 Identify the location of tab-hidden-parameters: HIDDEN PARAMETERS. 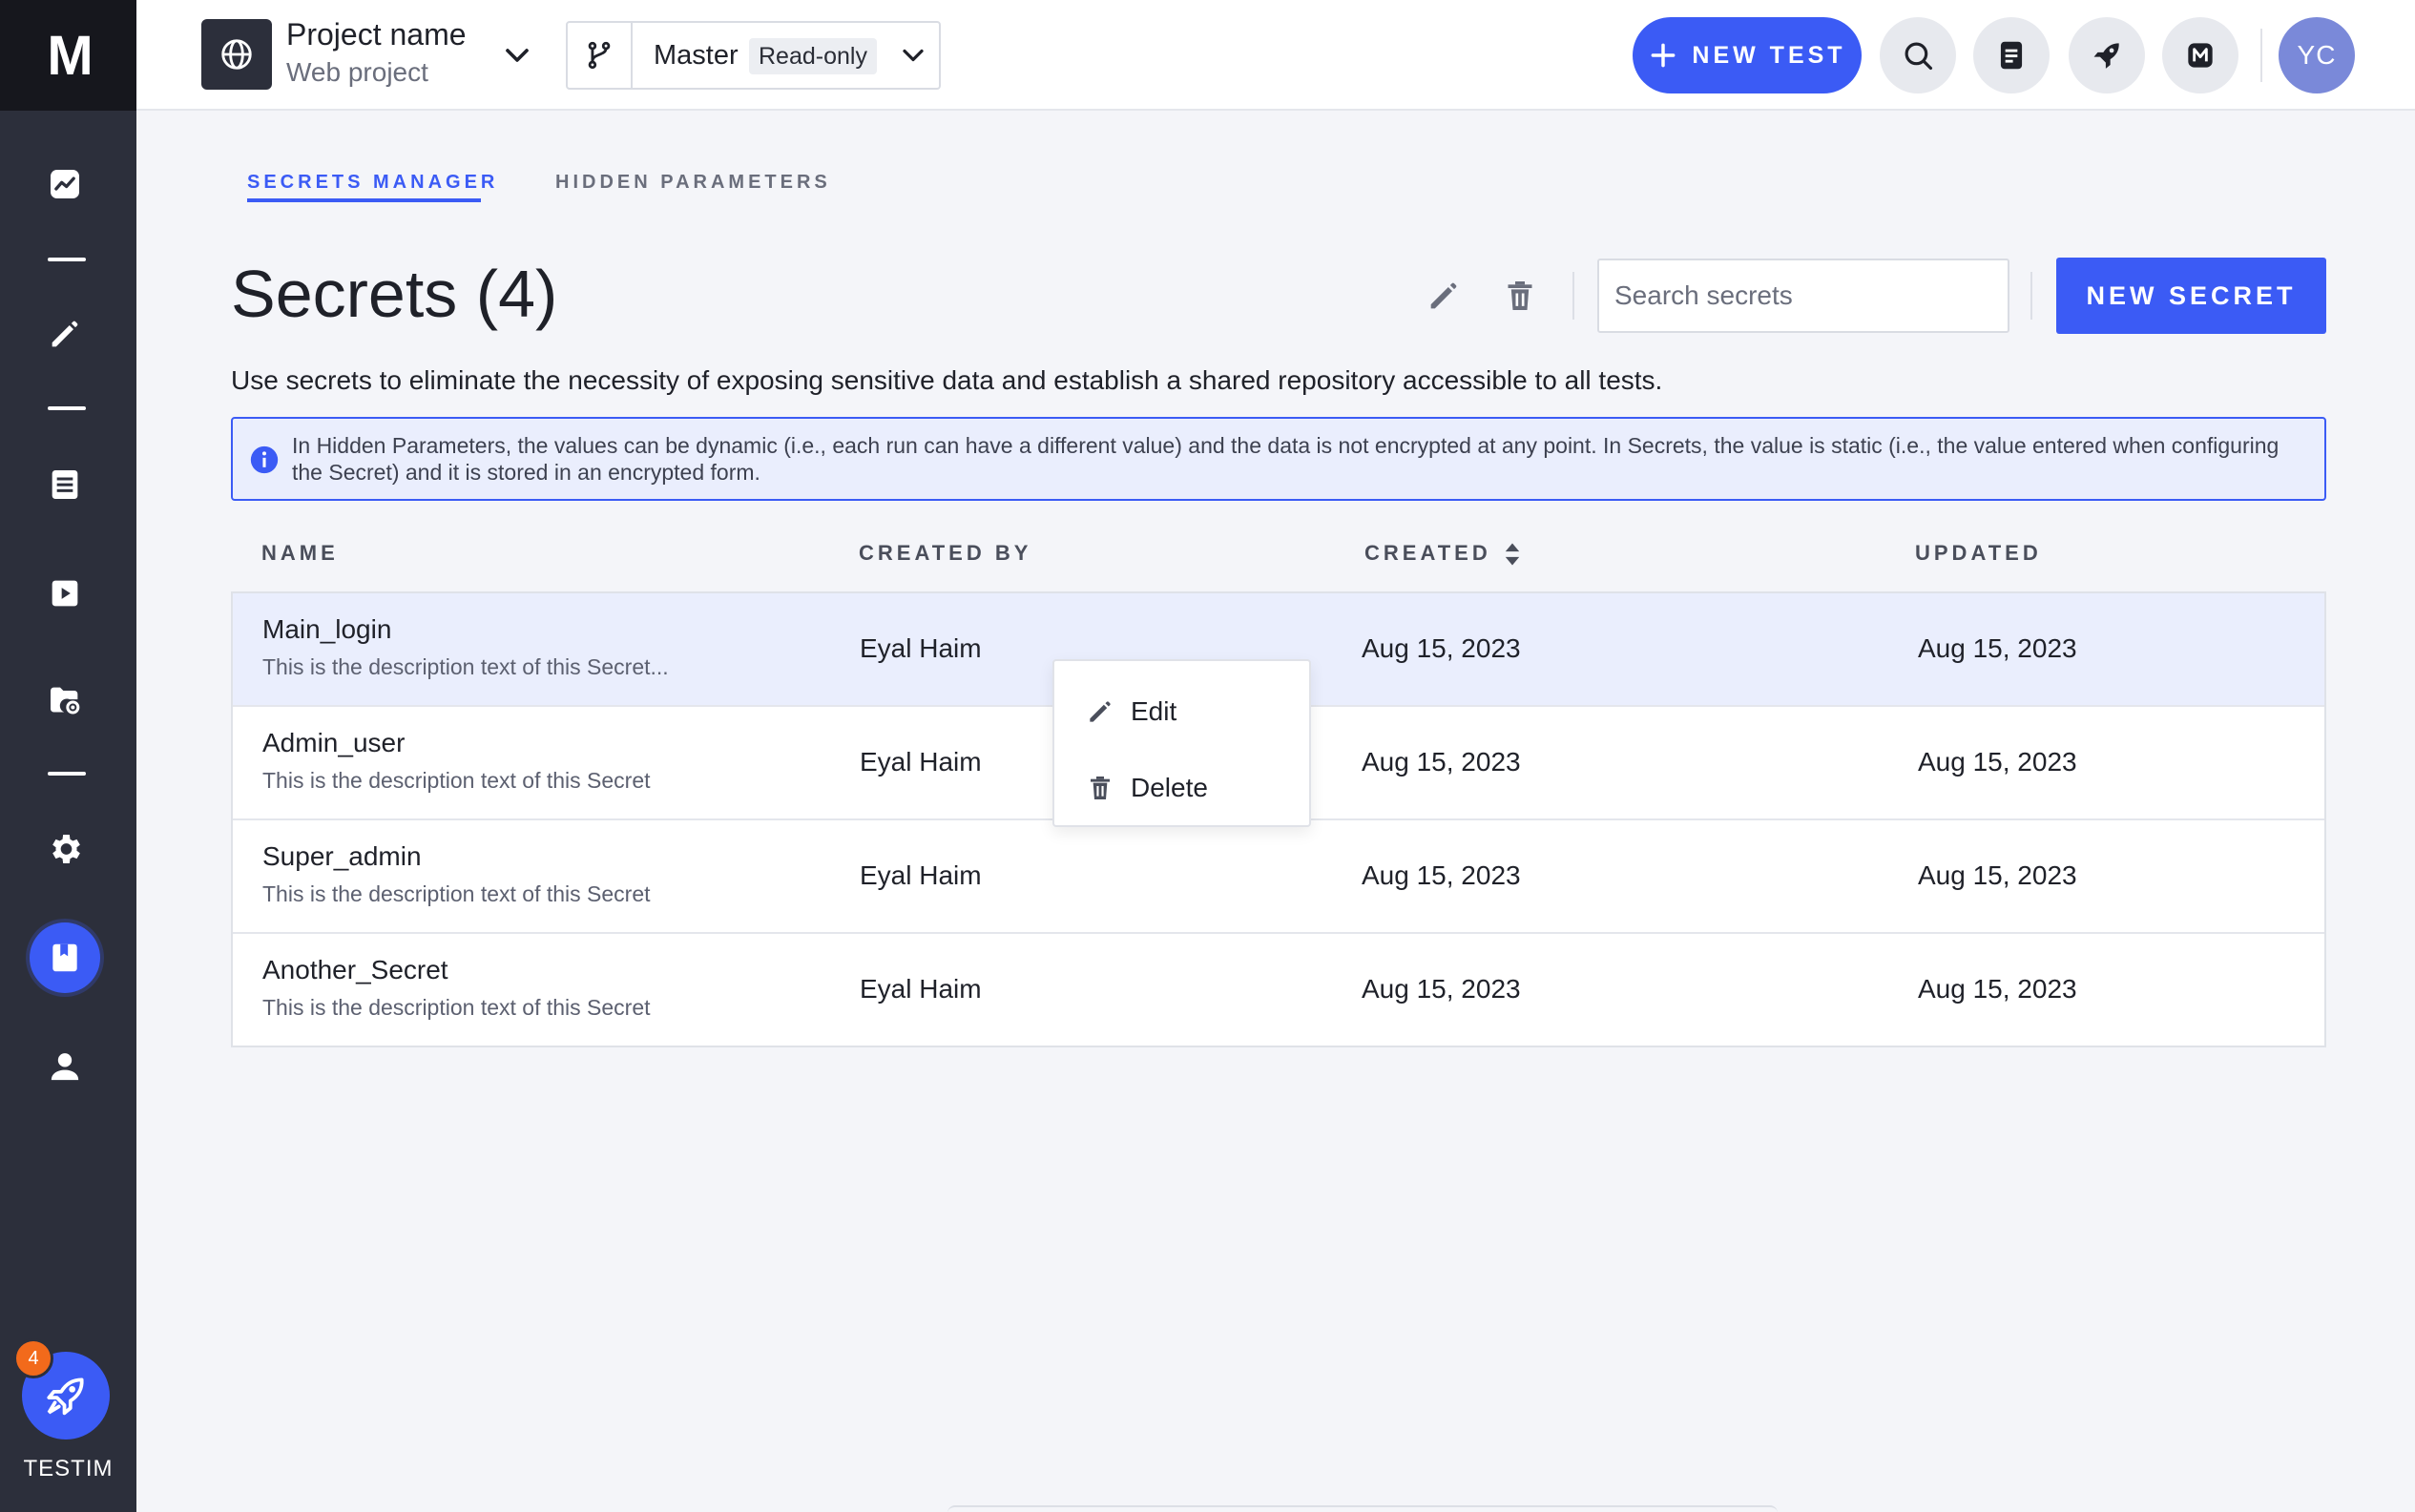
(693, 183).